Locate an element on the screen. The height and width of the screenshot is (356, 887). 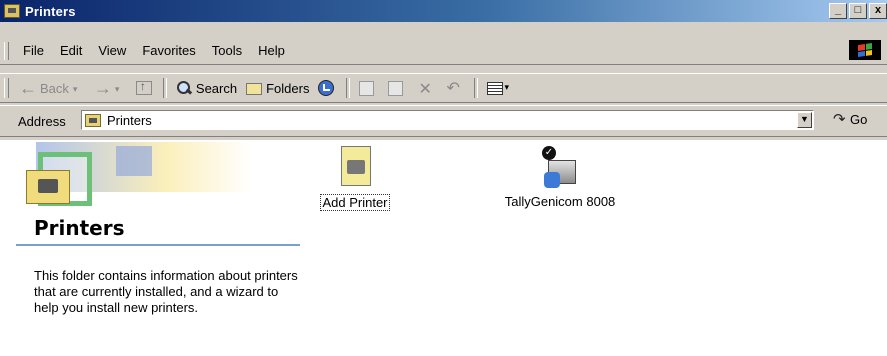
copy-to-icon is located at coordinates (396, 88).